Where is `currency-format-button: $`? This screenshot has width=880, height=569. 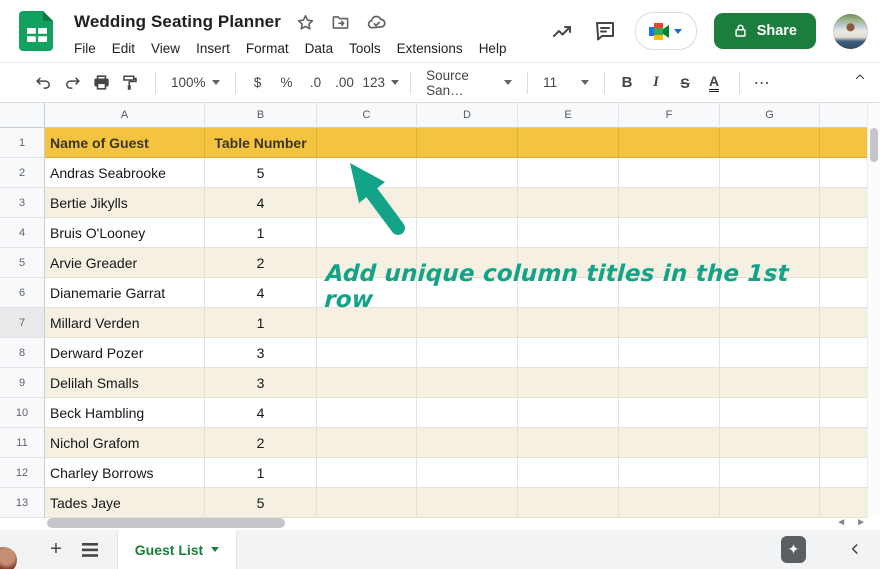 currency-format-button: $ is located at coordinates (258, 83).